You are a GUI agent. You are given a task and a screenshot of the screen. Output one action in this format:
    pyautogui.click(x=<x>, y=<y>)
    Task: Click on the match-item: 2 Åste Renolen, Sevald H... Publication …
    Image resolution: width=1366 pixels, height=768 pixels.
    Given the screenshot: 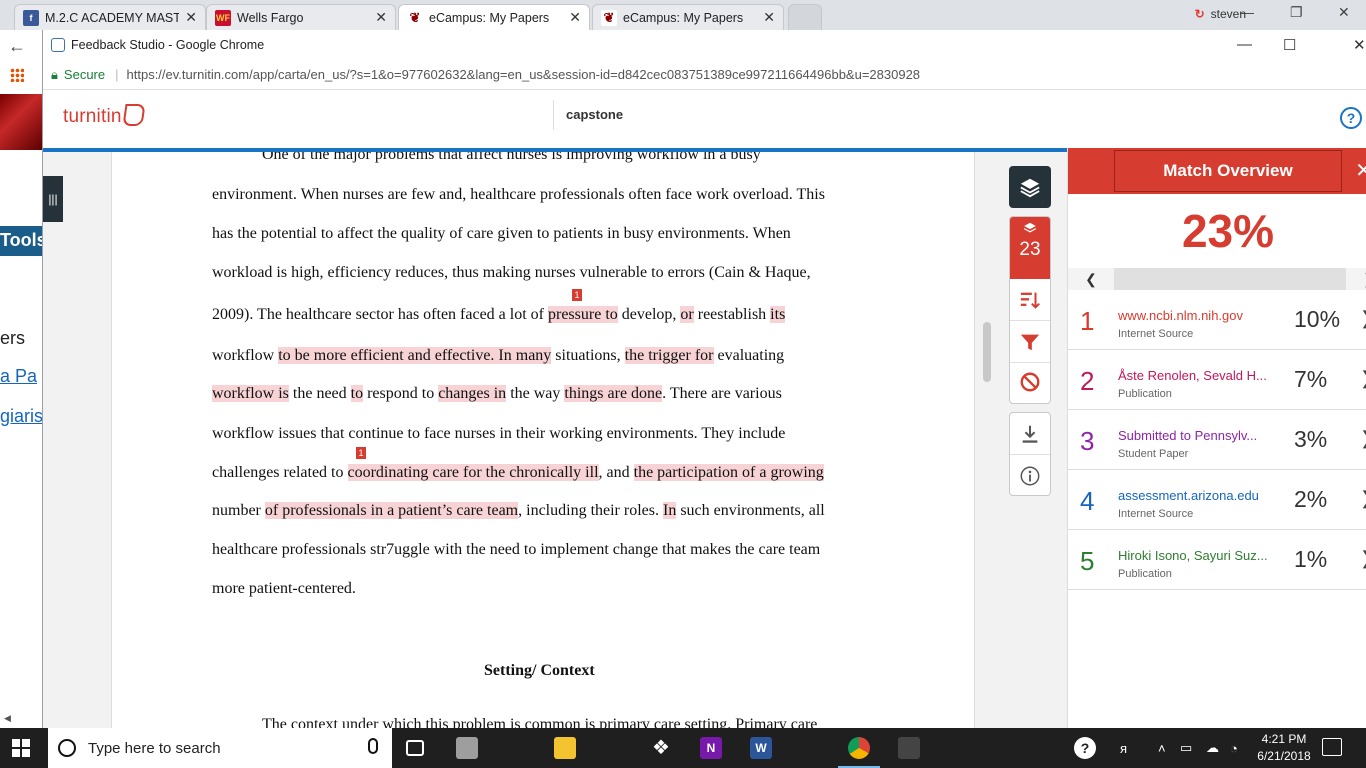 What is the action you would take?
    pyautogui.click(x=1217, y=380)
    